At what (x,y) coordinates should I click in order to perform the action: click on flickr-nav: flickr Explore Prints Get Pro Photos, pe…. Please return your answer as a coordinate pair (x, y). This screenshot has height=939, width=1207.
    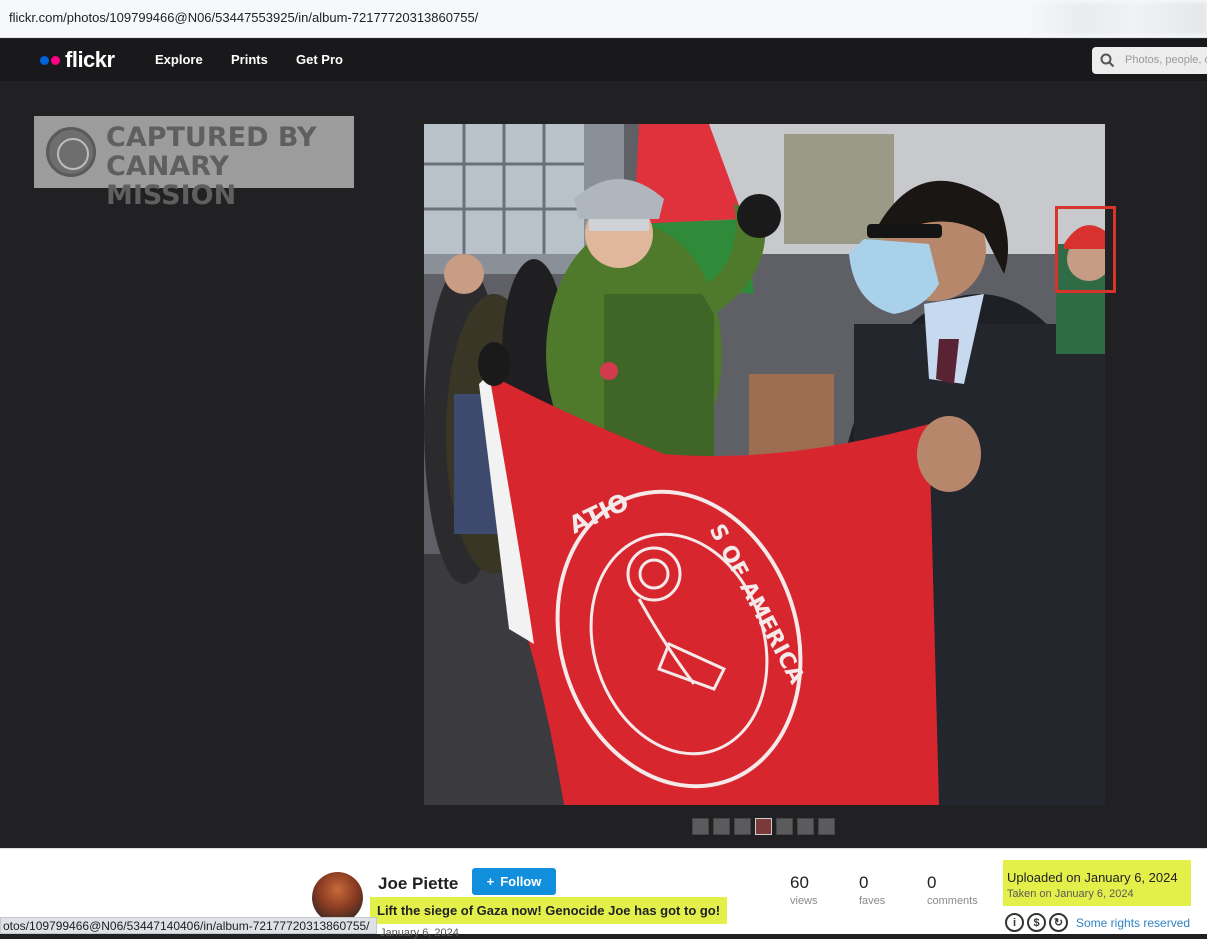
    Looking at the image, I should click on (603, 60).